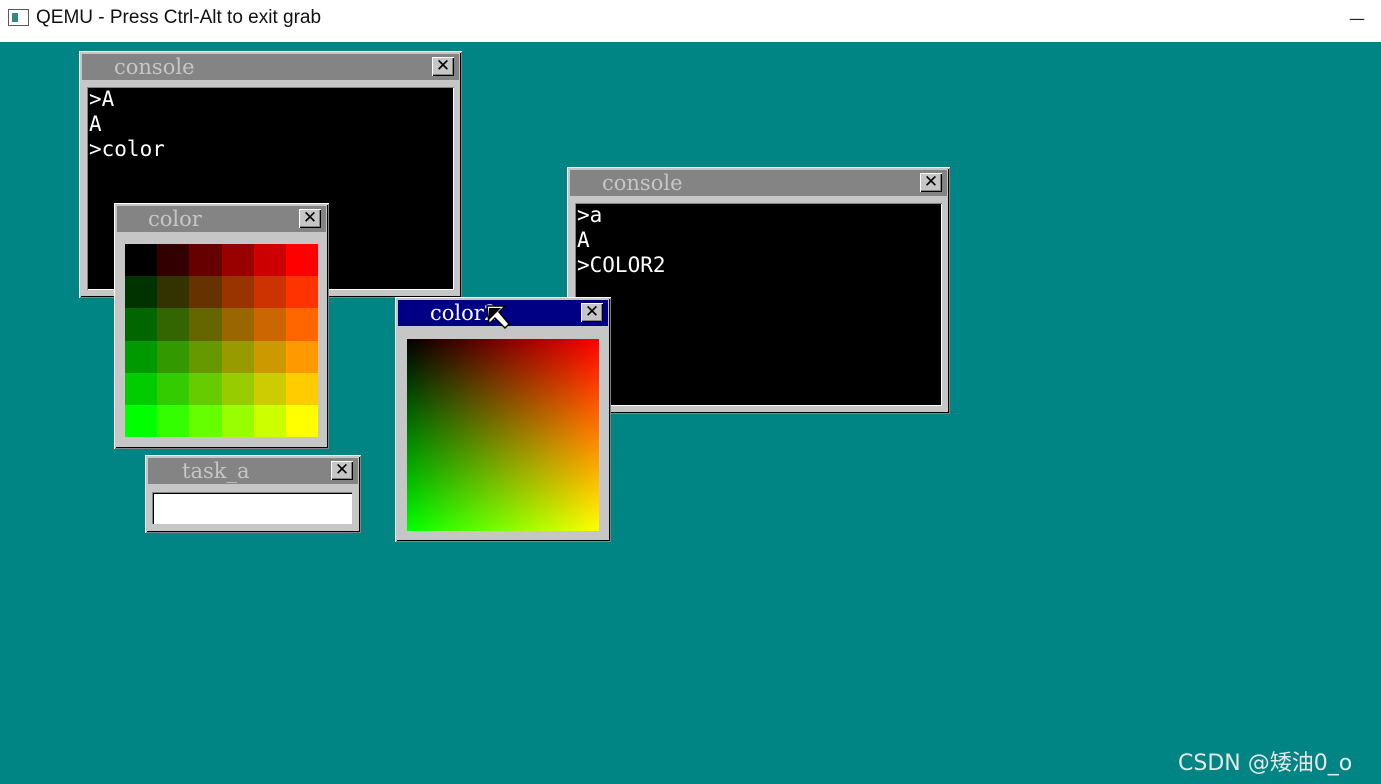  I want to click on console-1-title: console, so click(154, 67).